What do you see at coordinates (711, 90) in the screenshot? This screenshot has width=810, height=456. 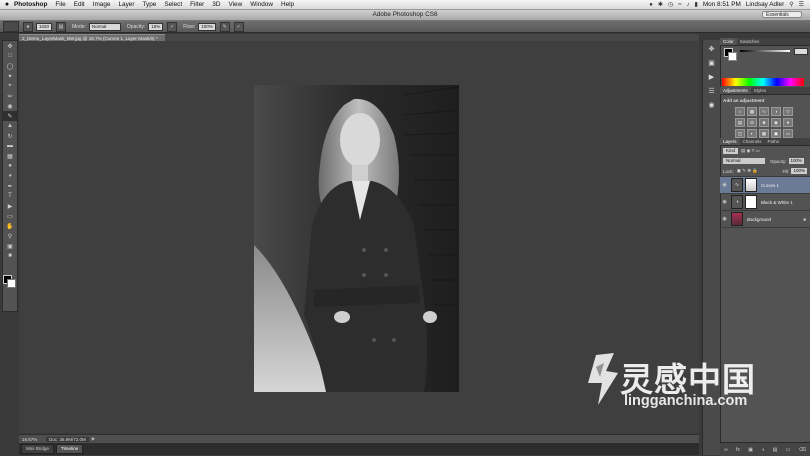 I see `properties-icon: ☰` at bounding box center [711, 90].